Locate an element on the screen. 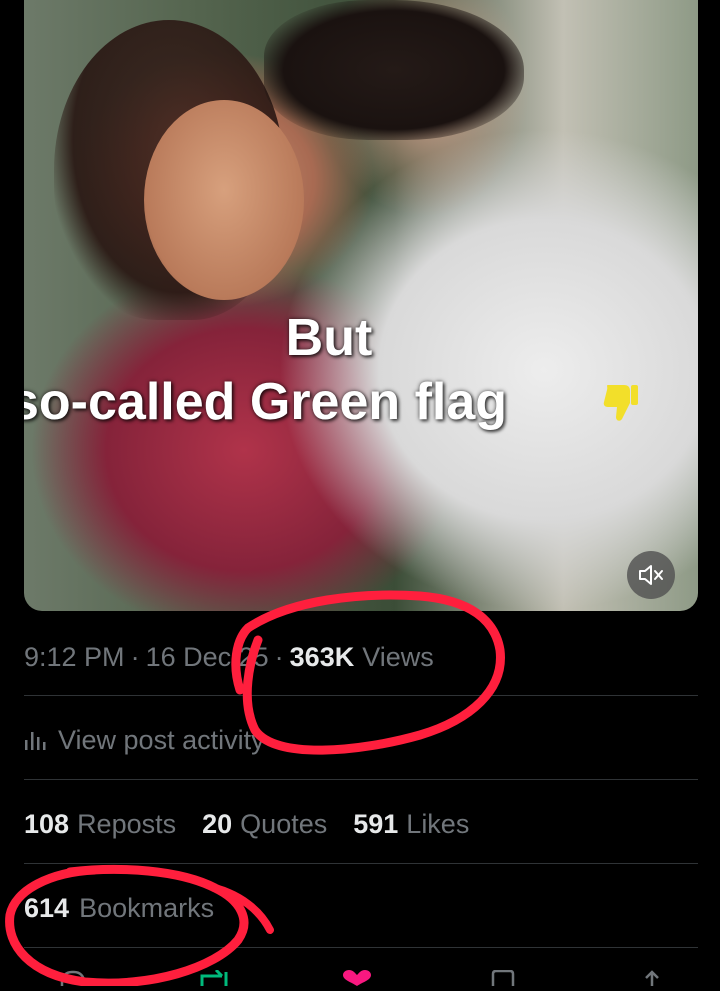 This screenshot has height=991, width=720. post-action-bar is located at coordinates (360, 975).